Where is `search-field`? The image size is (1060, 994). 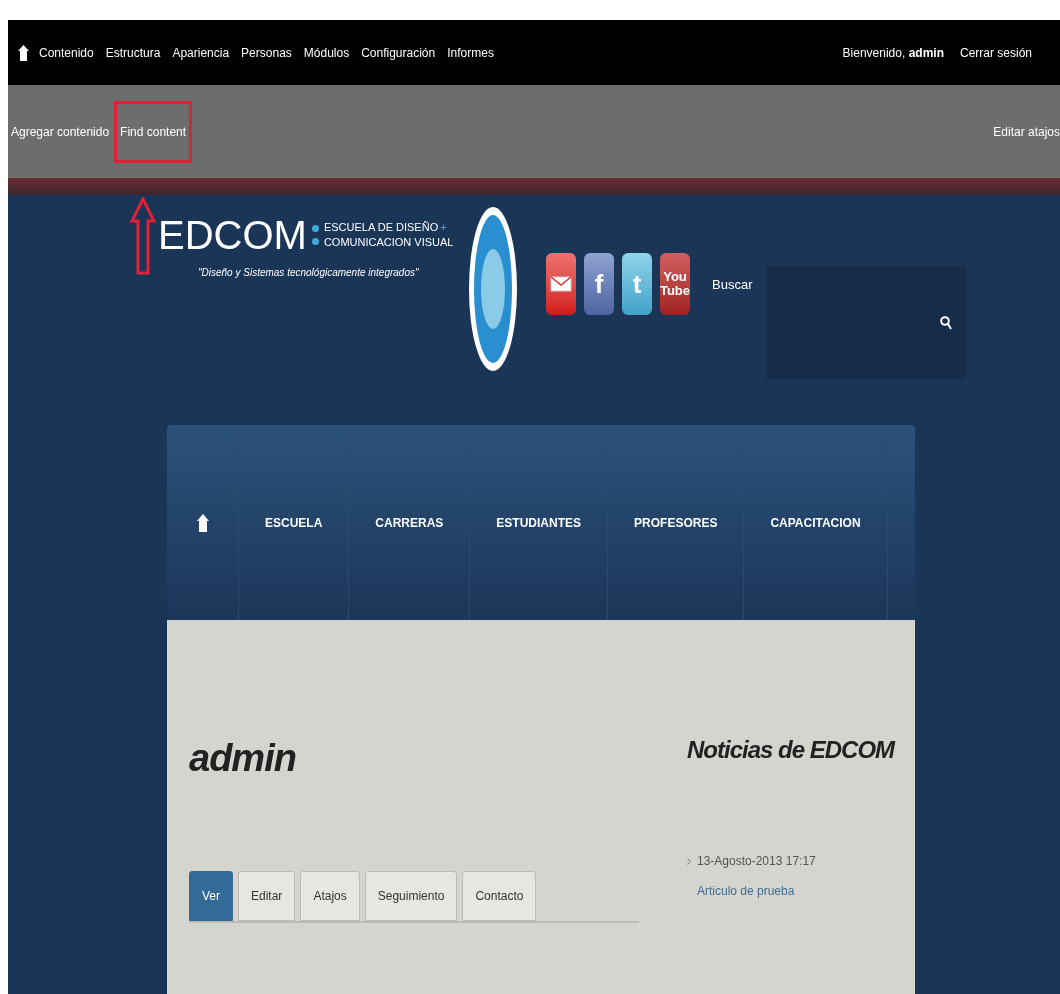
search-field is located at coordinates (866, 323).